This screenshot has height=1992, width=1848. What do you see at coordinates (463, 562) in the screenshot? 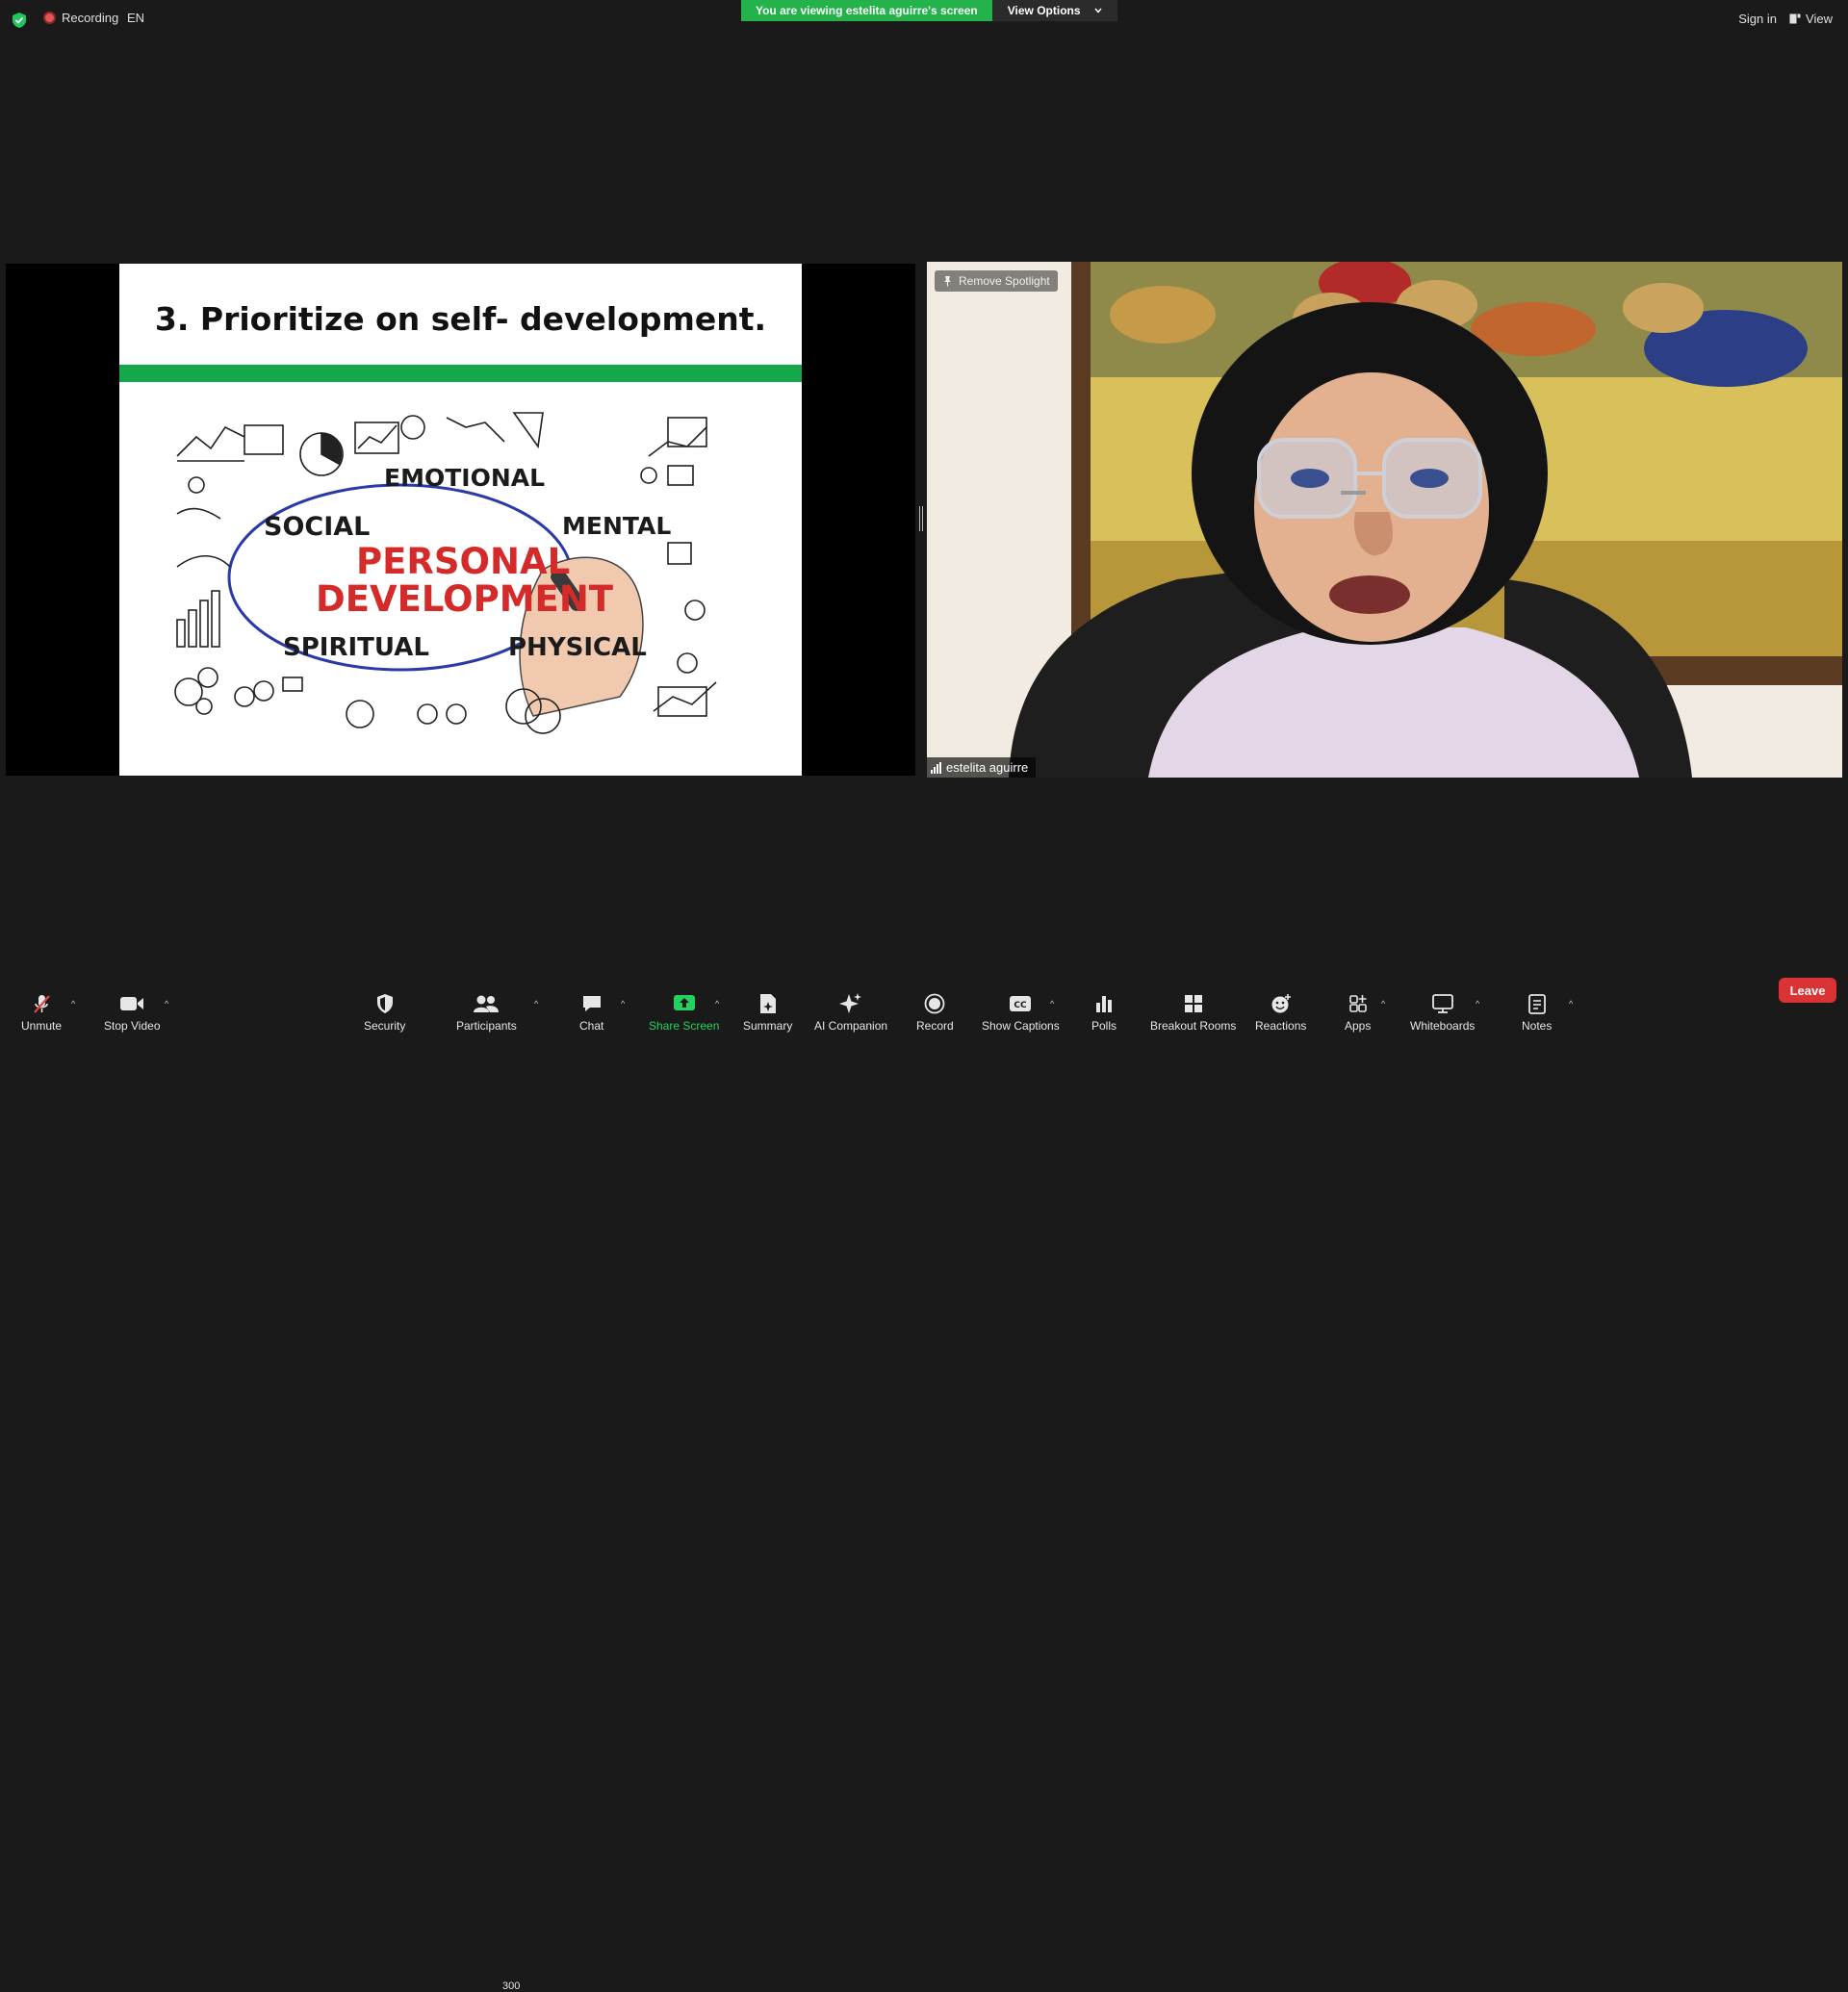
I see `slide-word-personal: PERSONAL` at bounding box center [463, 562].